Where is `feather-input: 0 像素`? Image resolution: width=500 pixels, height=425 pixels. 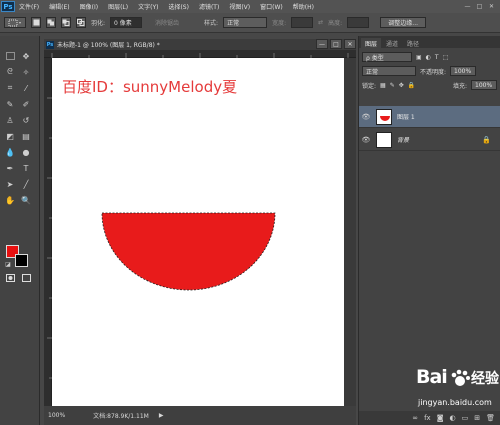
feather-input: 0 像素 is located at coordinates (126, 22).